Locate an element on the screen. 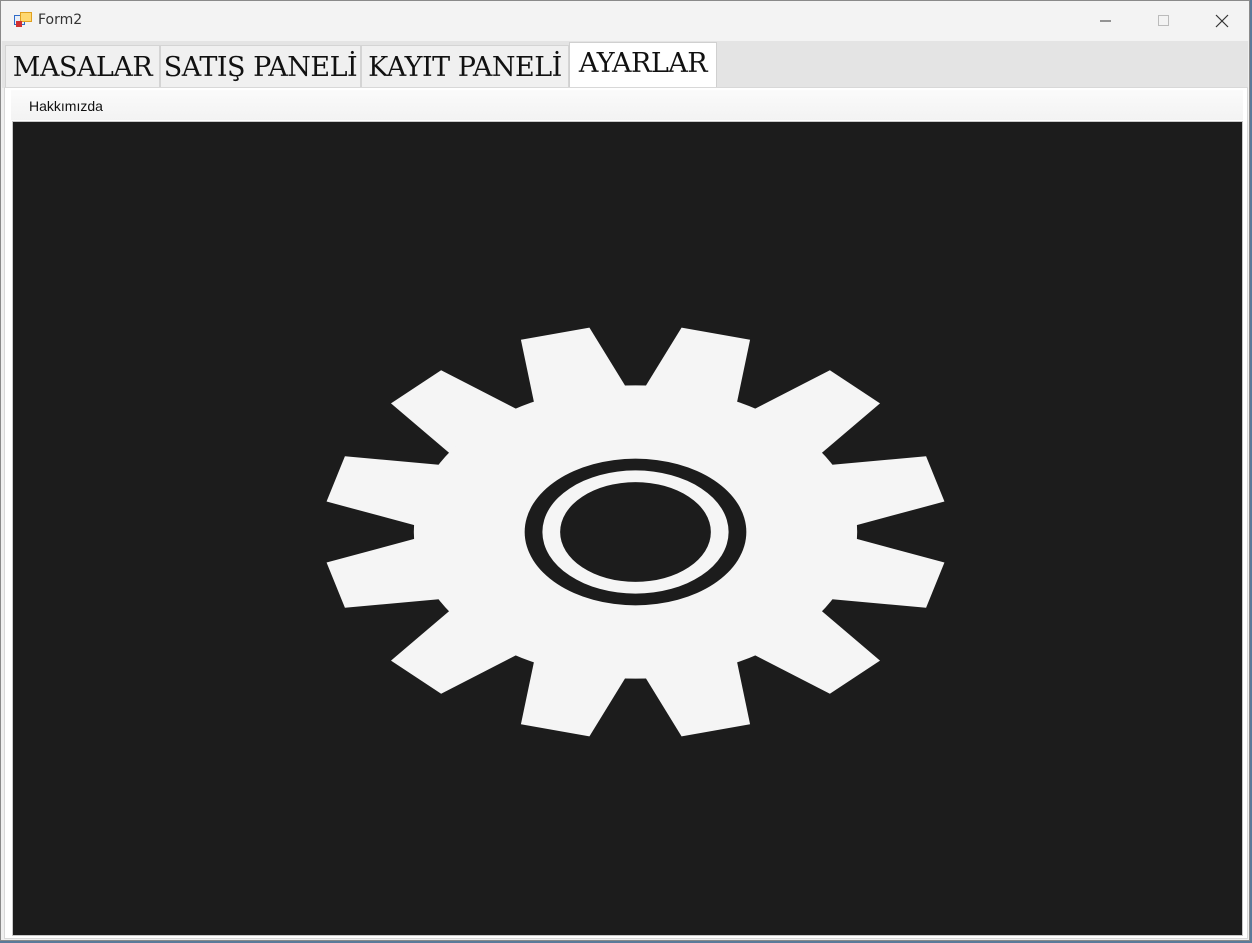  close-button is located at coordinates (1222, 21).